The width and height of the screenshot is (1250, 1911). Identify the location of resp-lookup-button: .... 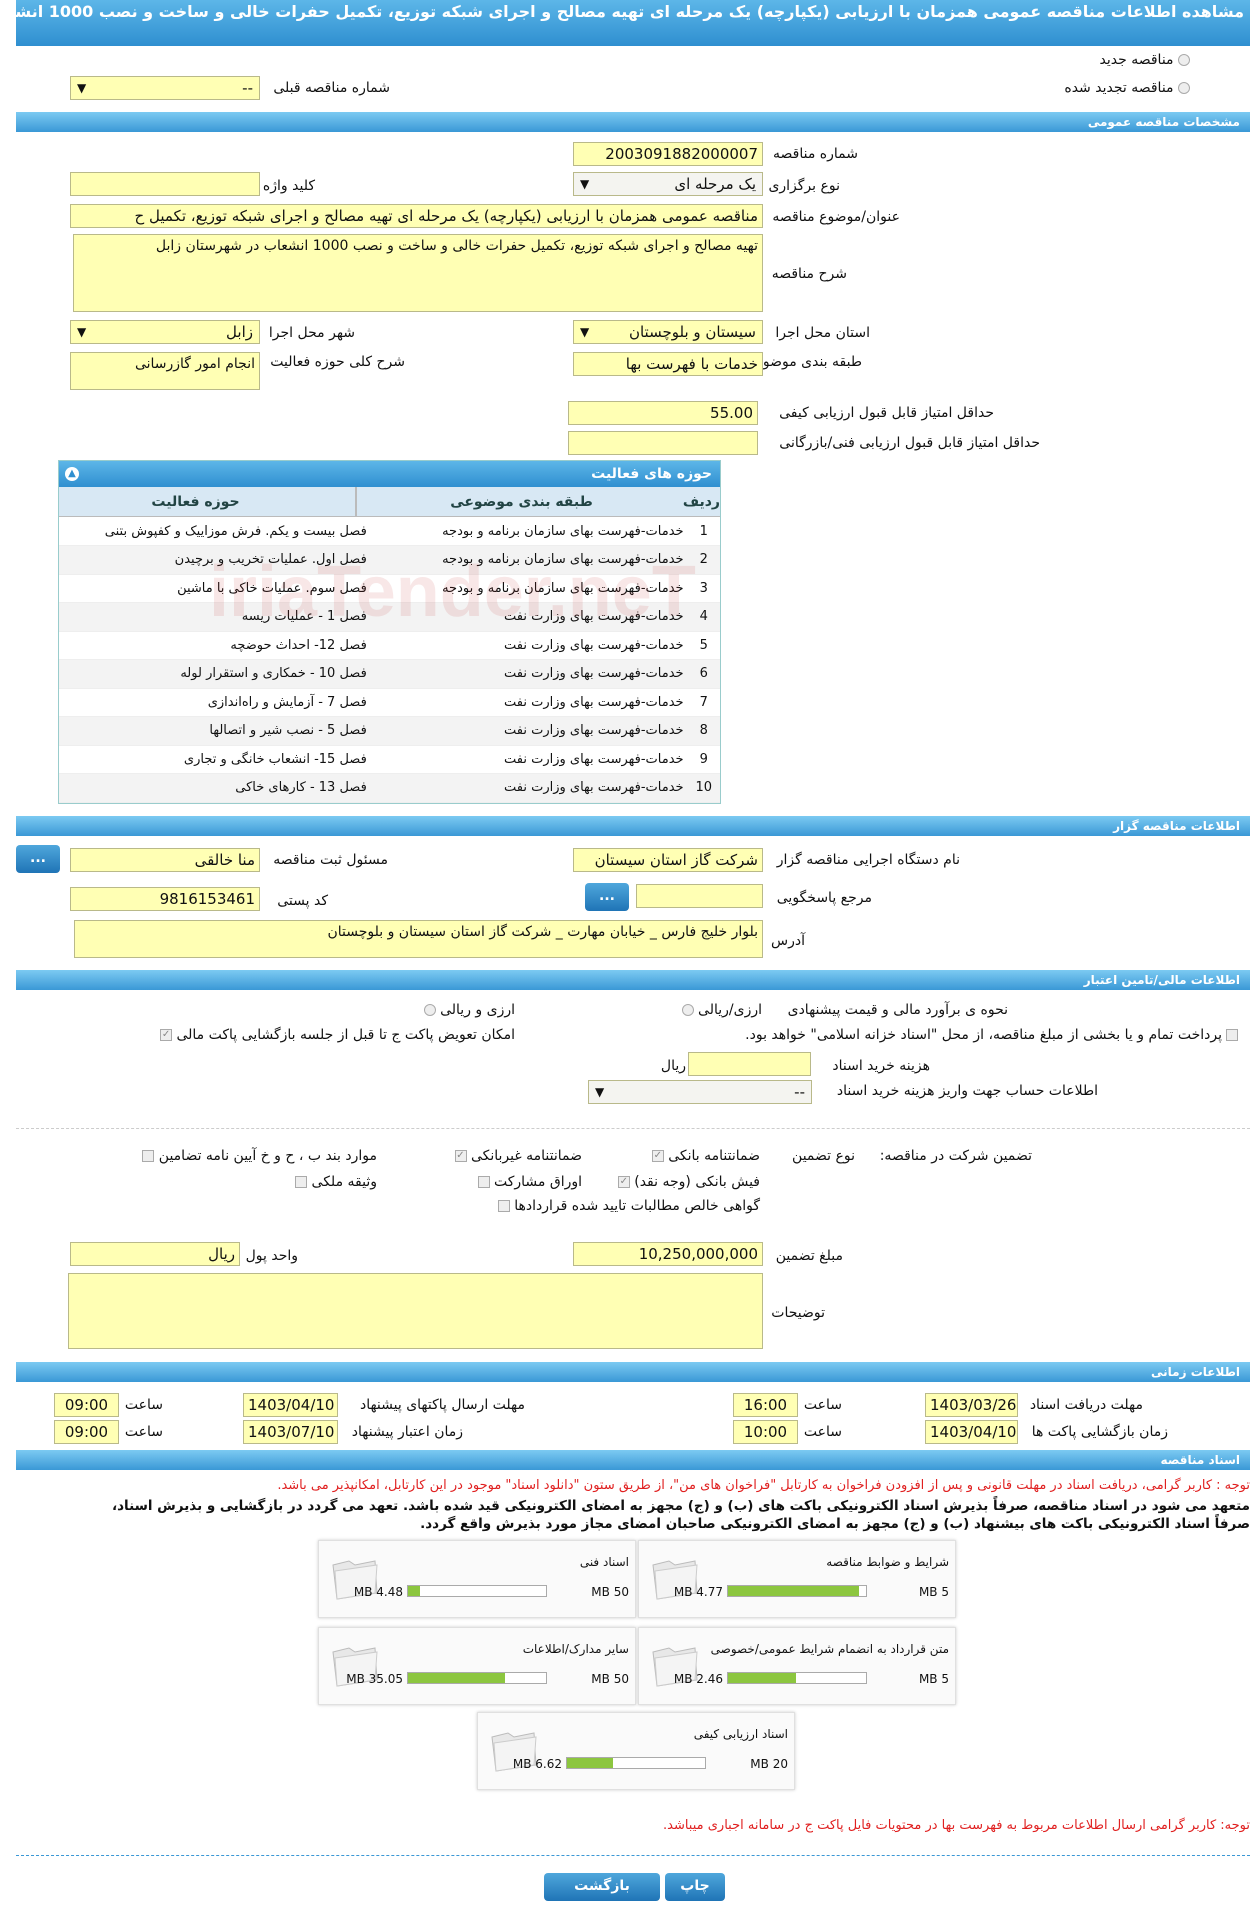
(38, 859).